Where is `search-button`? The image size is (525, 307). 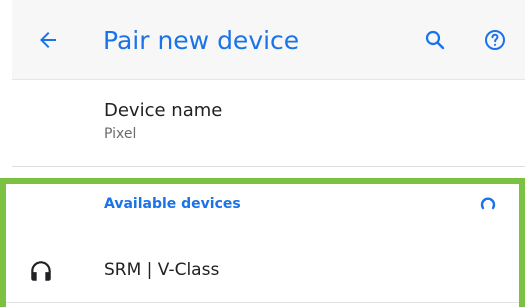 search-button is located at coordinates (435, 40).